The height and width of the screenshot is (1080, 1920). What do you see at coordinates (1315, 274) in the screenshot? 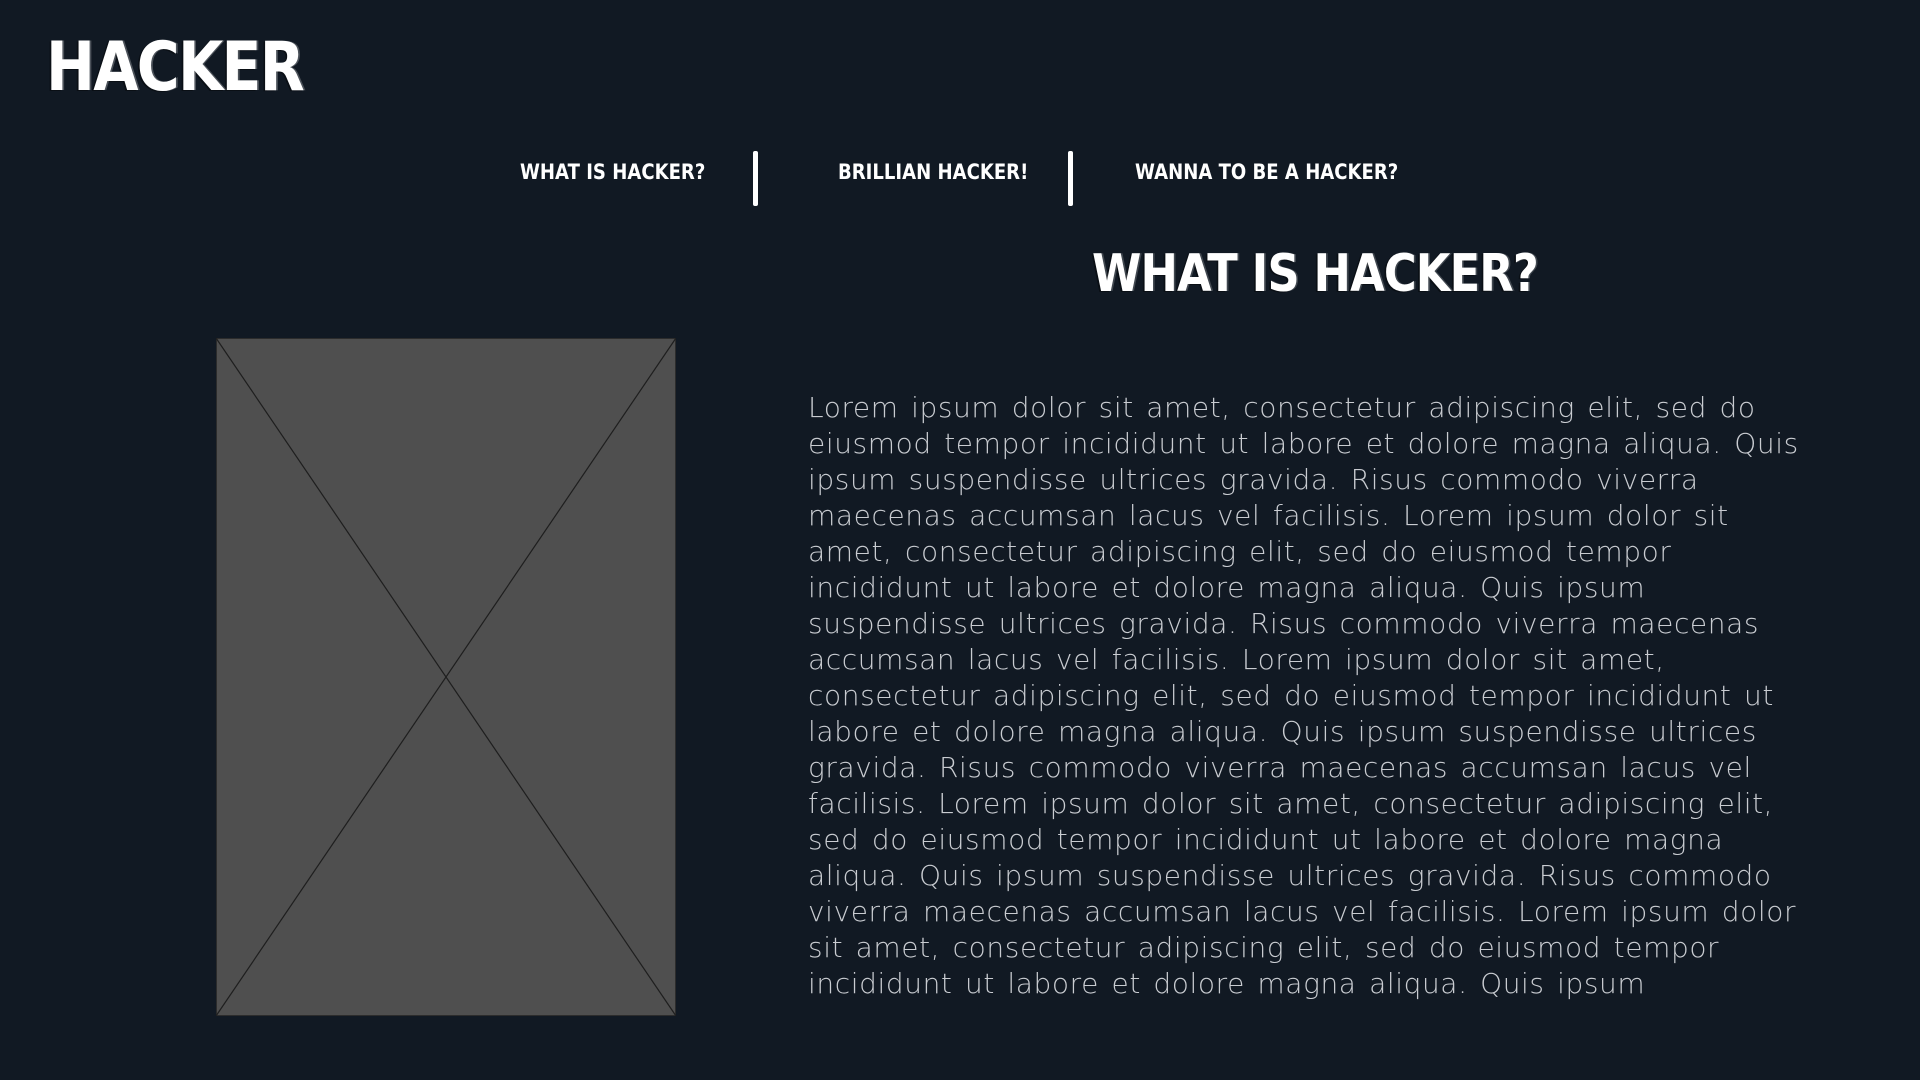
I see `section-title: WHAT IS HACKER?` at bounding box center [1315, 274].